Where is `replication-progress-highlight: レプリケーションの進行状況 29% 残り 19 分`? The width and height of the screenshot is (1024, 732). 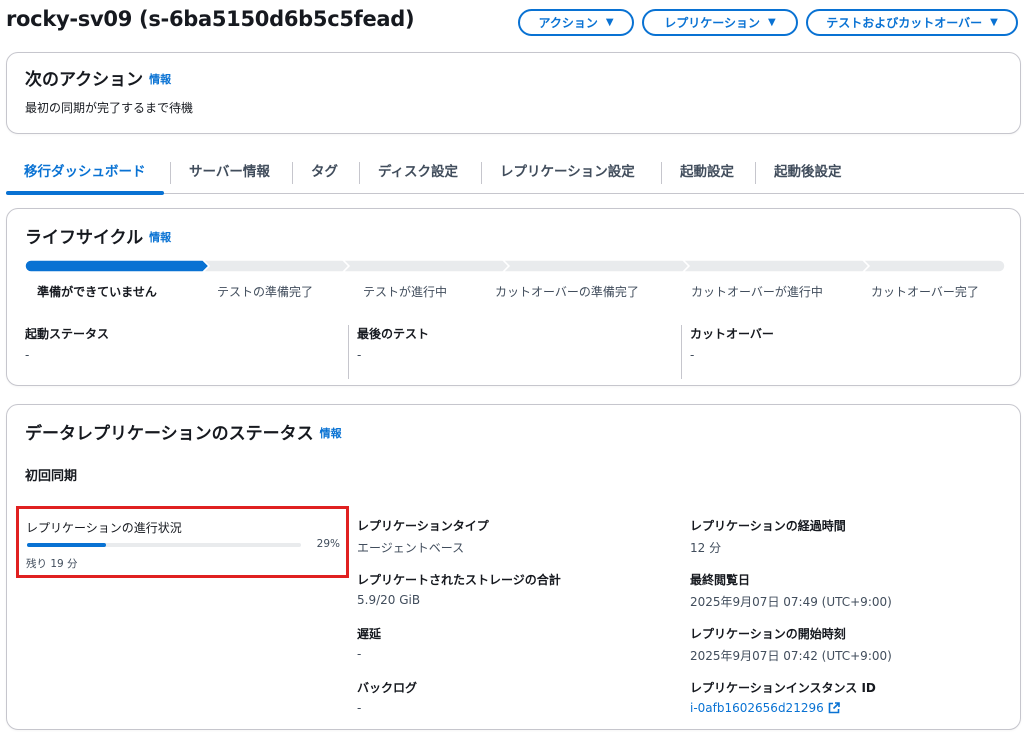 replication-progress-highlight: レプリケーションの進行状況 29% 残り 19 分 is located at coordinates (182, 542).